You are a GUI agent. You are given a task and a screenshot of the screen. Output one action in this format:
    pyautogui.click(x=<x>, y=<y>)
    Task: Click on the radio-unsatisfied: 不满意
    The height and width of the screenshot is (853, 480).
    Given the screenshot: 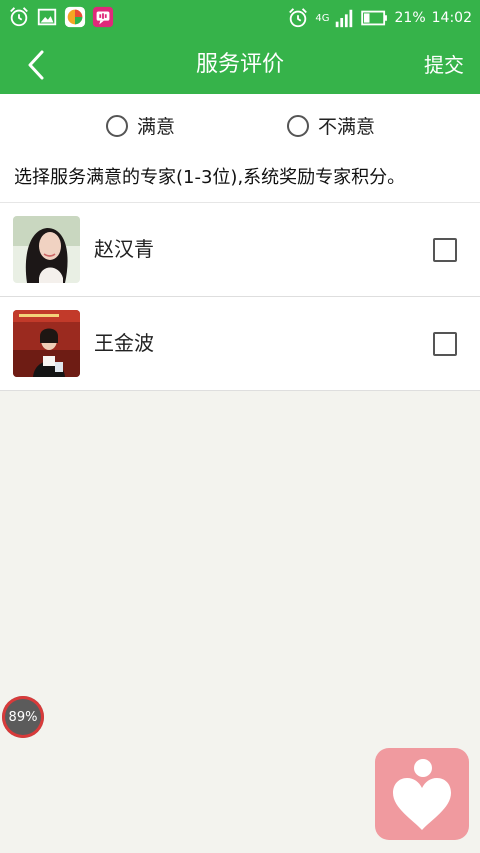 What is the action you would take?
    pyautogui.click(x=331, y=125)
    